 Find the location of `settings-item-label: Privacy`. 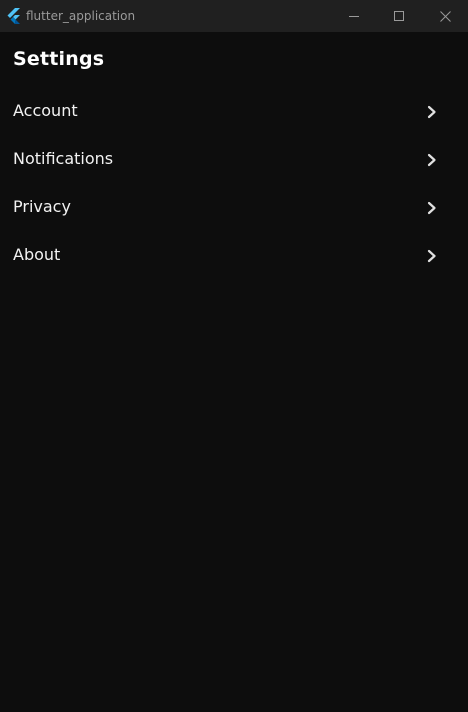

settings-item-label: Privacy is located at coordinates (42, 206).